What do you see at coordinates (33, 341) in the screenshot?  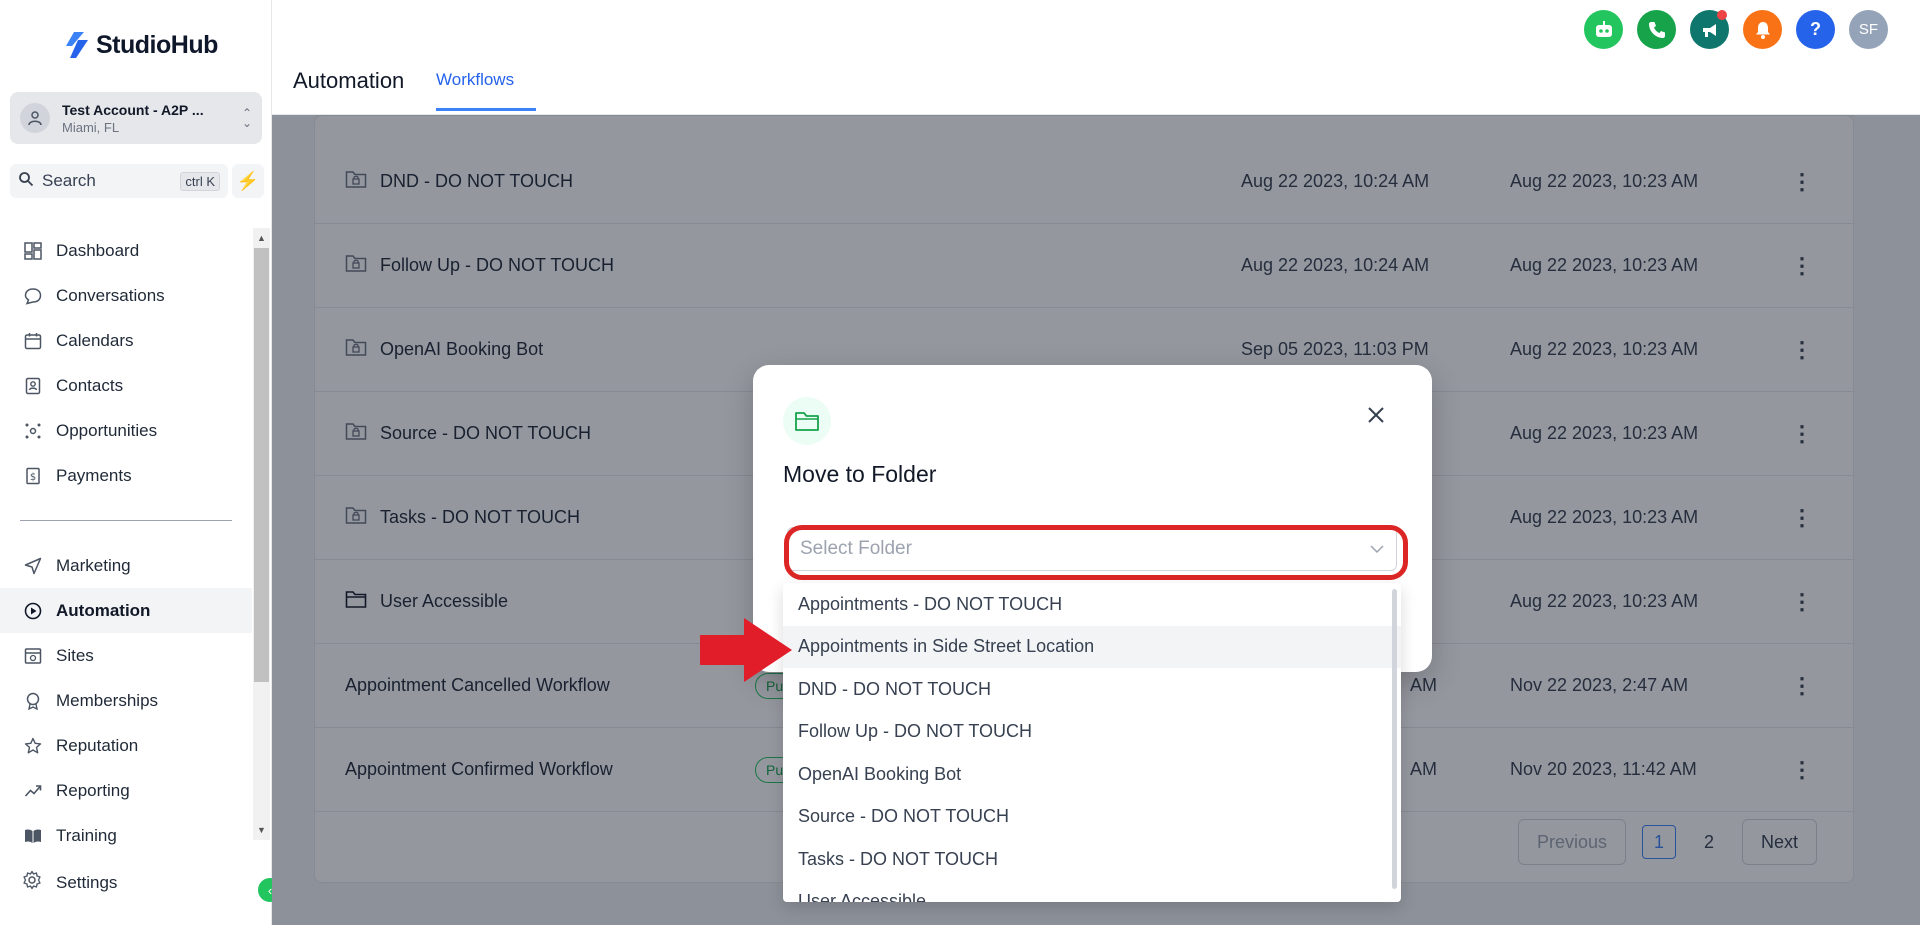 I see `calendar-icon` at bounding box center [33, 341].